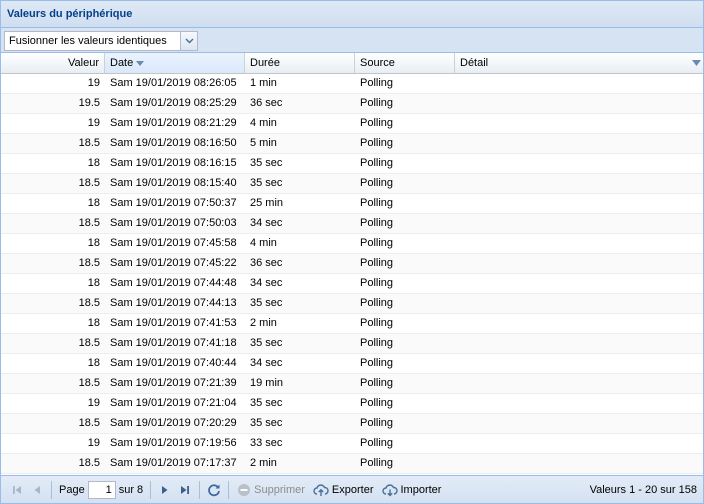 The image size is (704, 504). Describe the element at coordinates (173, 403) in the screenshot. I see `cell-date: Sam 19/01/2019 07:21:04` at that location.